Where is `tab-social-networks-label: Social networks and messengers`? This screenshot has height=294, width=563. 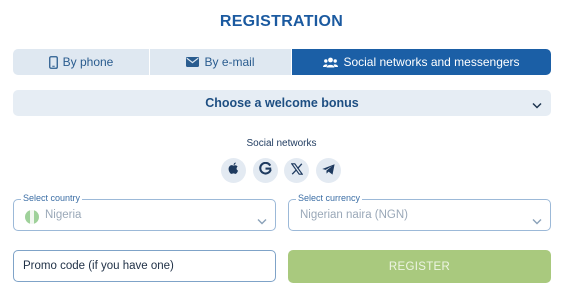 tab-social-networks-label: Social networks and messengers is located at coordinates (431, 62).